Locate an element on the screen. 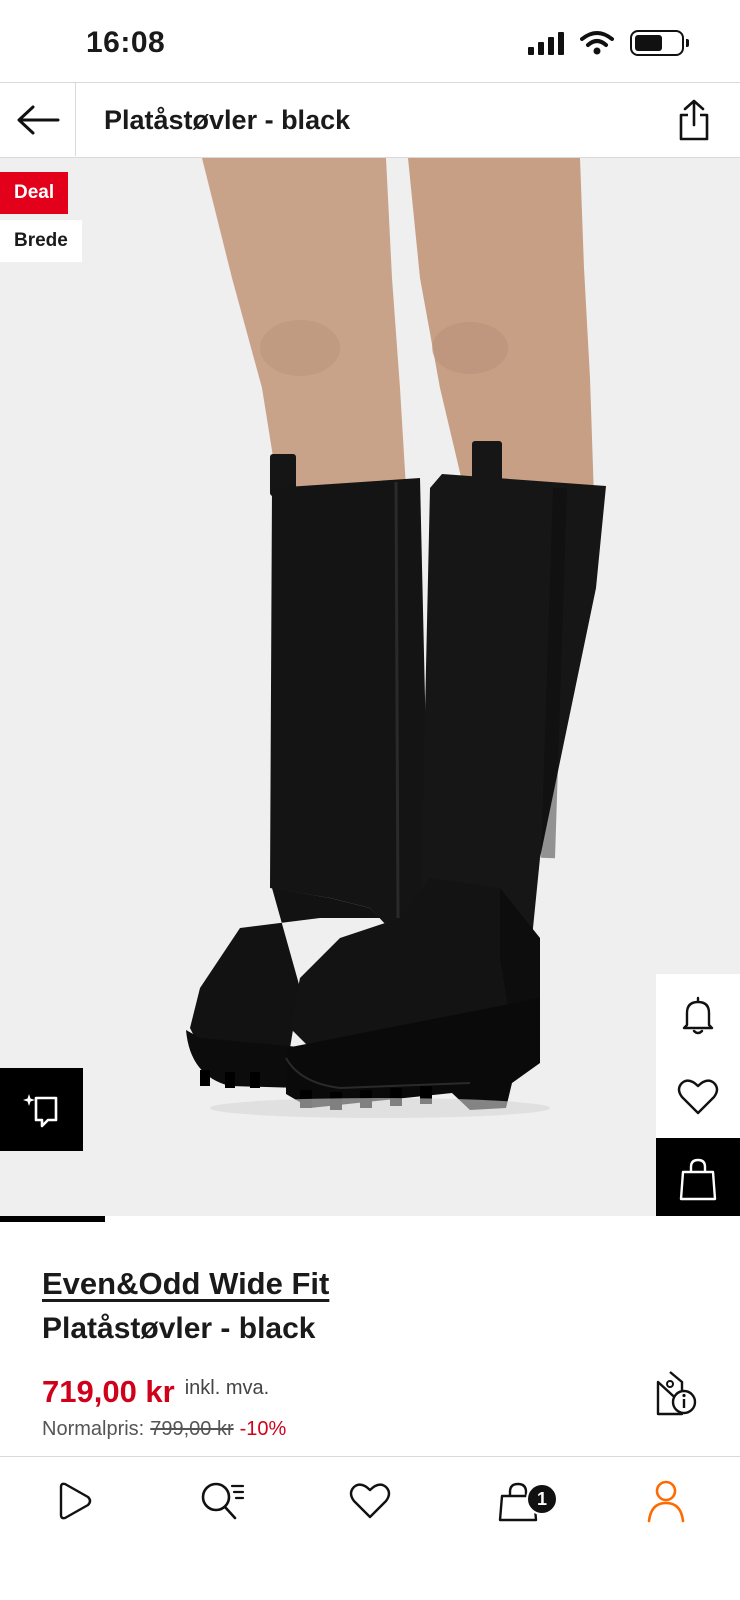 The height and width of the screenshot is (1600, 740). share-icon is located at coordinates (694, 120).